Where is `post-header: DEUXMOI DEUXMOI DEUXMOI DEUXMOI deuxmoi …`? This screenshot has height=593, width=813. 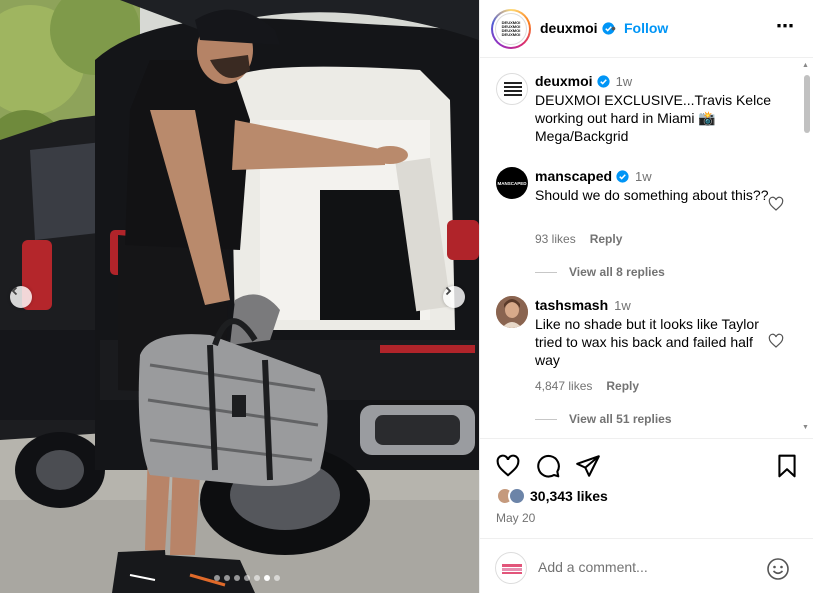 post-header: DEUXMOI DEUXMOI DEUXMOI DEUXMOI deuxmoi … is located at coordinates (646, 29).